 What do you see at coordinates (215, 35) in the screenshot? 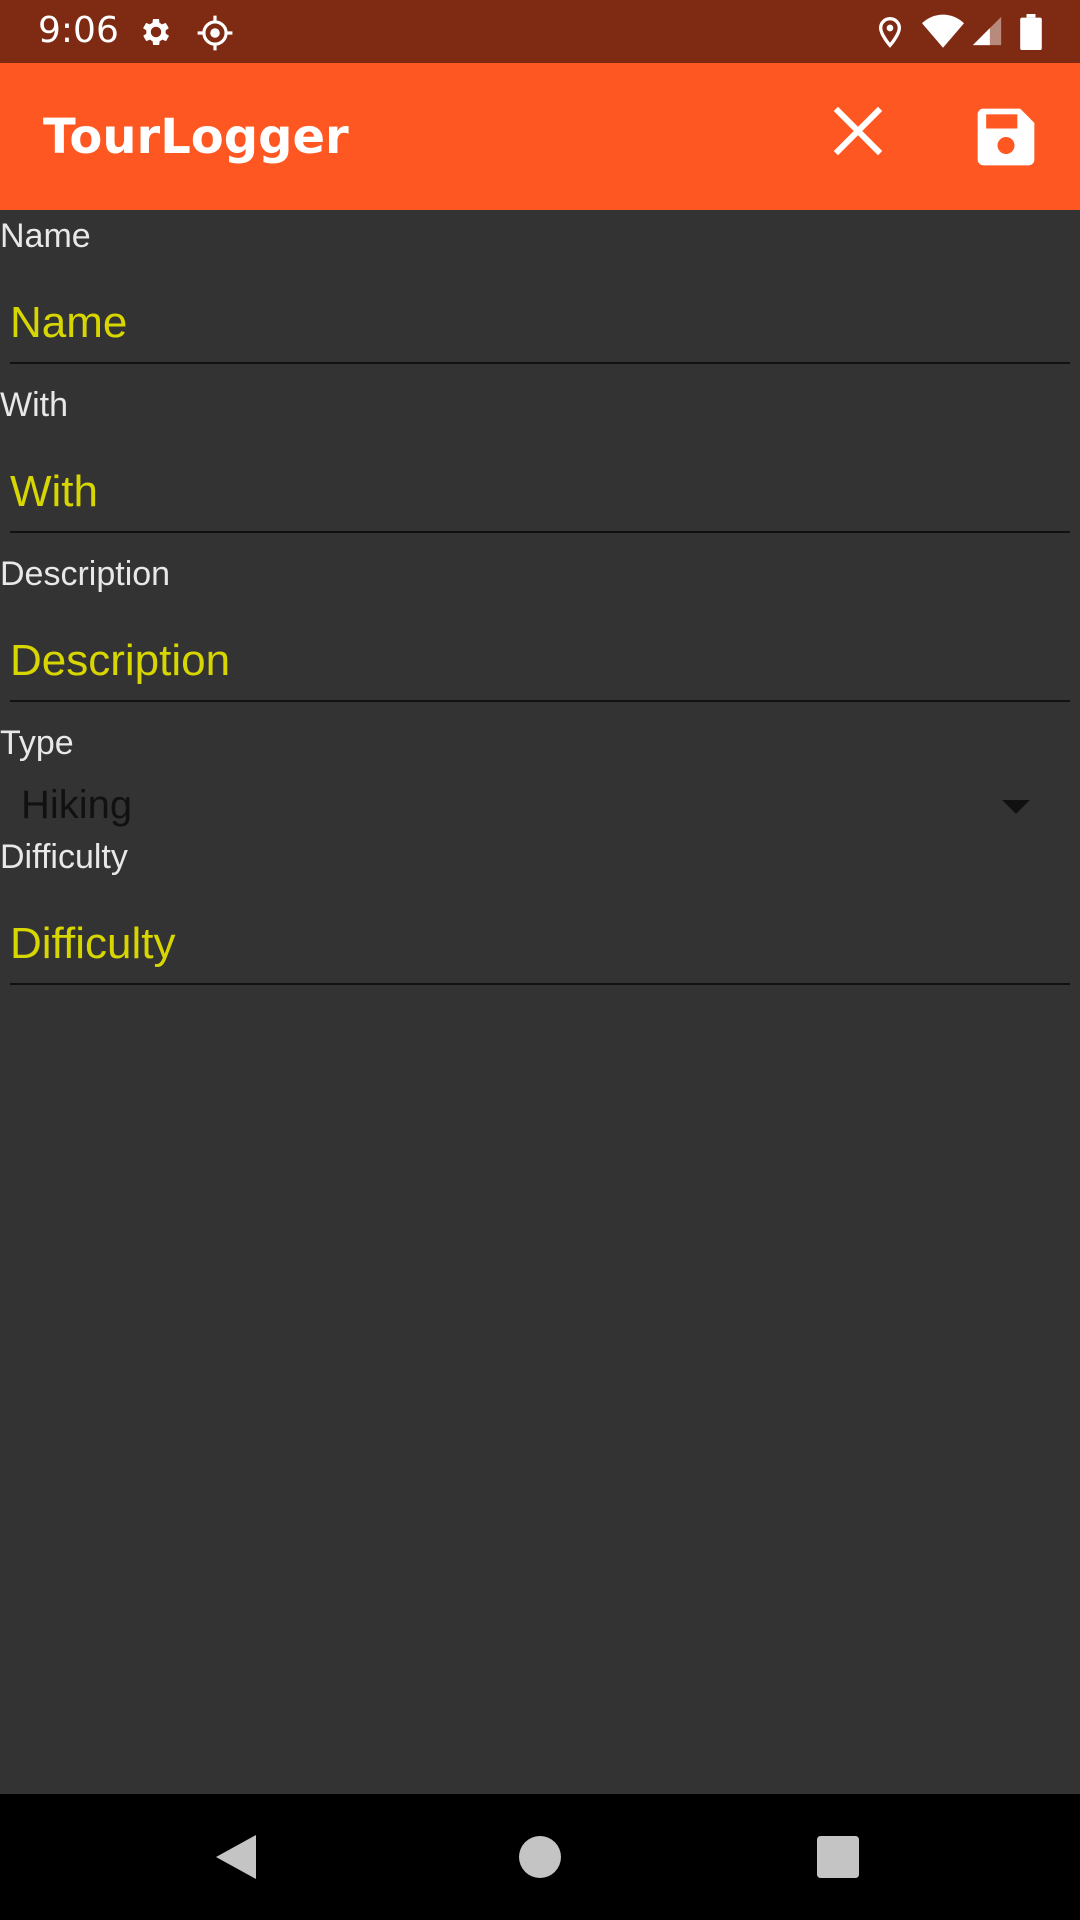
I see `location-target-icon` at bounding box center [215, 35].